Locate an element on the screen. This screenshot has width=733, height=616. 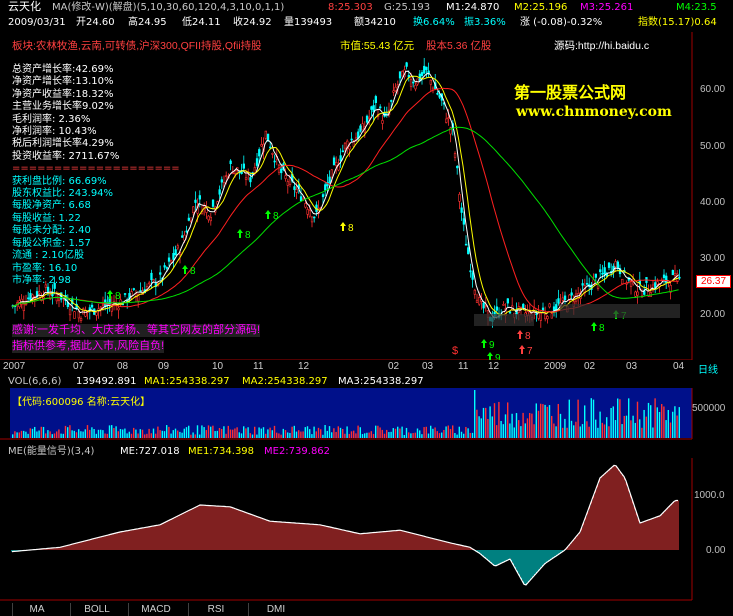
tab-rsi: RSI is located at coordinates (215, 609).